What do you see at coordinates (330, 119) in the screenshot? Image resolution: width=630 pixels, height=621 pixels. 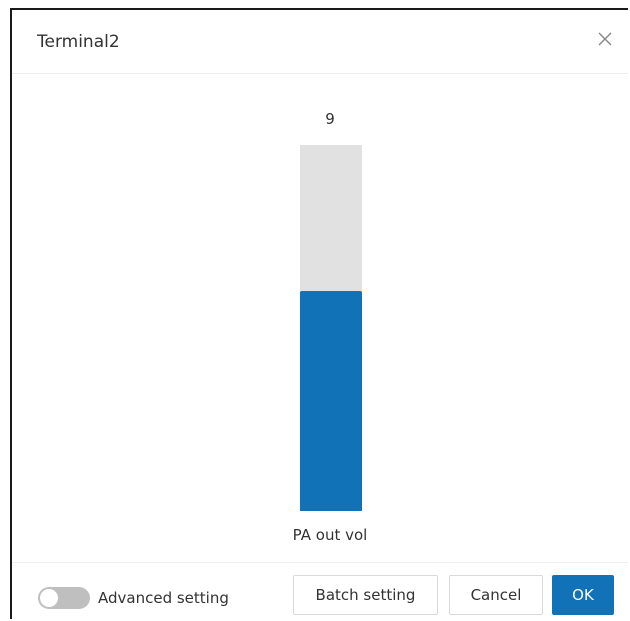 I see `volume-value: 9` at bounding box center [330, 119].